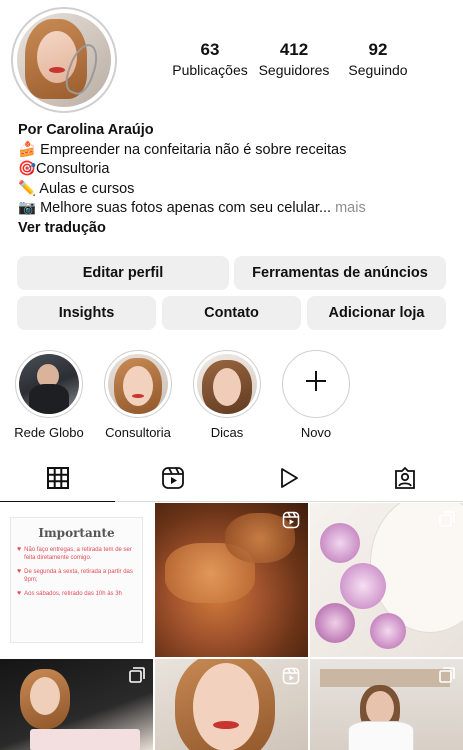 Image resolution: width=463 pixels, height=750 pixels. Describe the element at coordinates (64, 169) in the screenshot. I see `bio-line: 🎯Consultoria` at that location.